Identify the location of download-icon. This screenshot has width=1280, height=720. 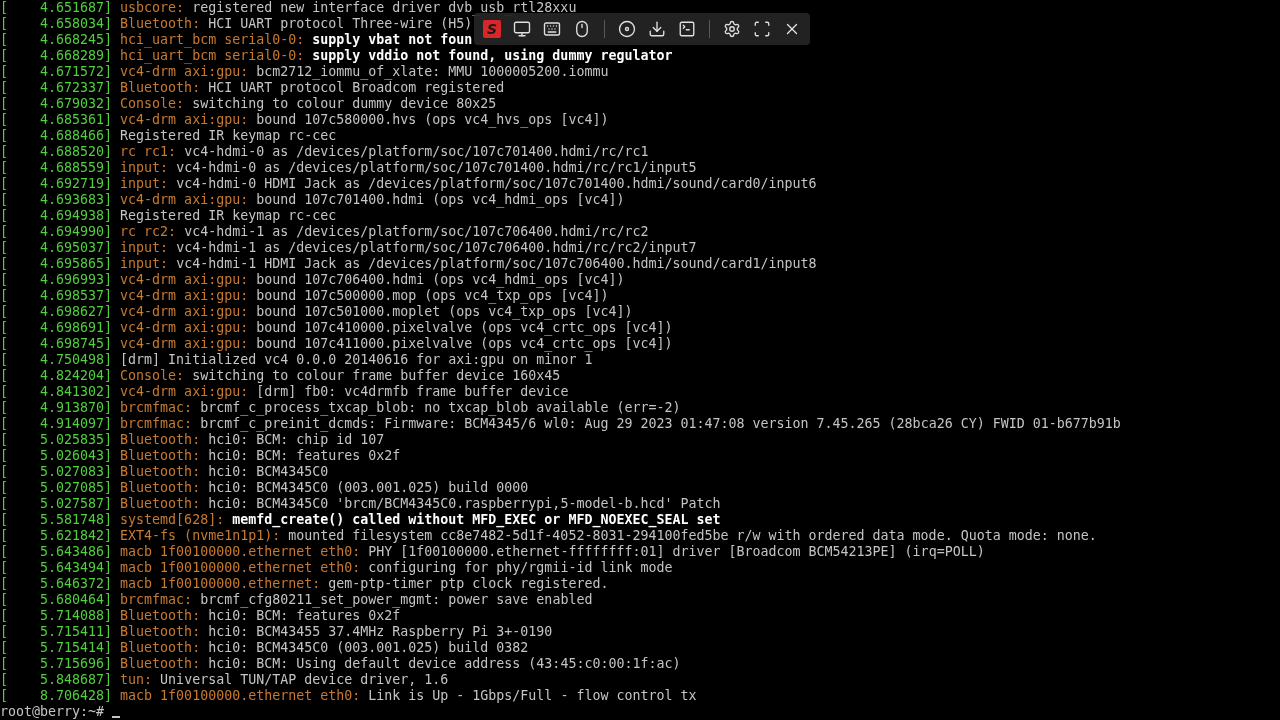
(657, 29).